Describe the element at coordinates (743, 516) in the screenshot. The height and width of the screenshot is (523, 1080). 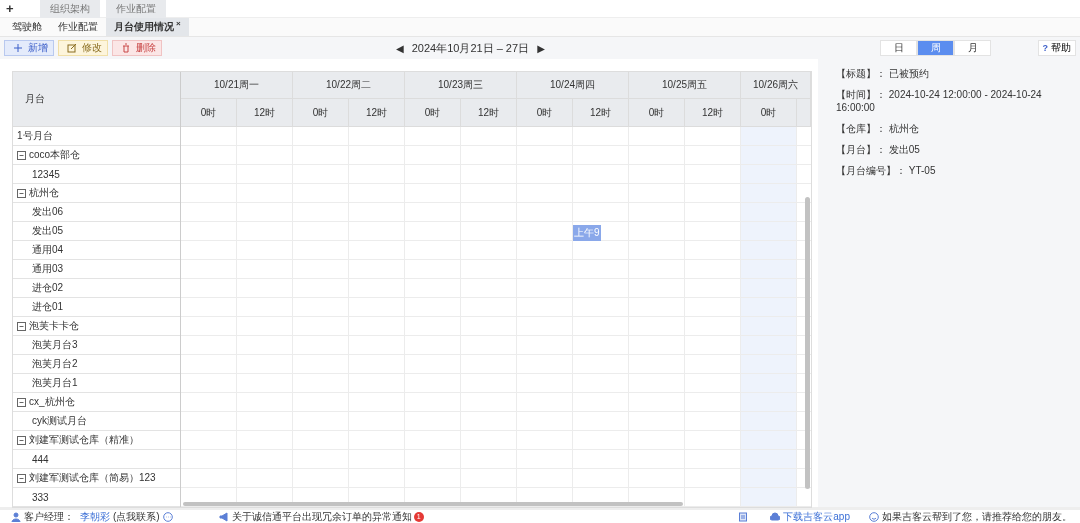
I see `list-icon` at that location.